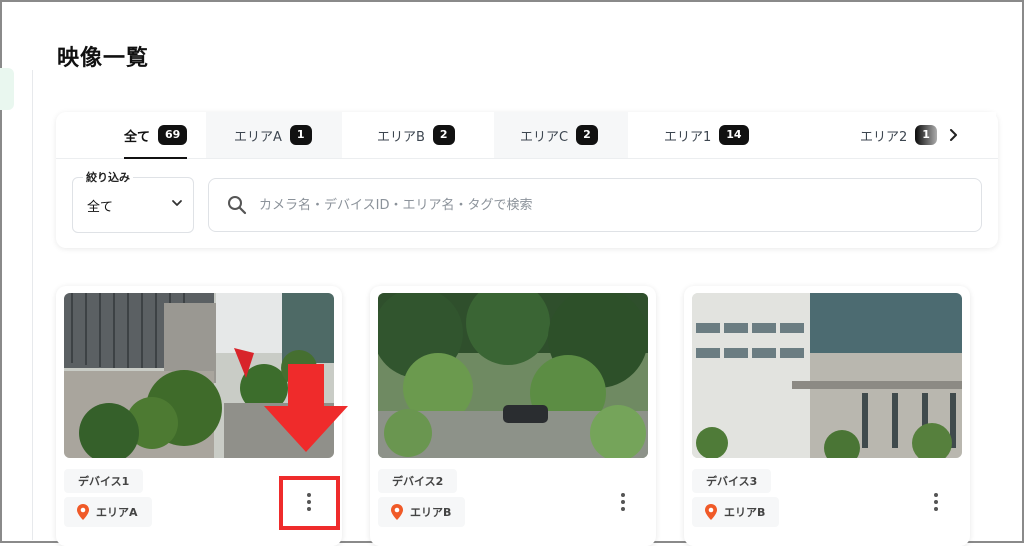  Describe the element at coordinates (117, 512) in the screenshot. I see `area-name: エリアA` at that location.